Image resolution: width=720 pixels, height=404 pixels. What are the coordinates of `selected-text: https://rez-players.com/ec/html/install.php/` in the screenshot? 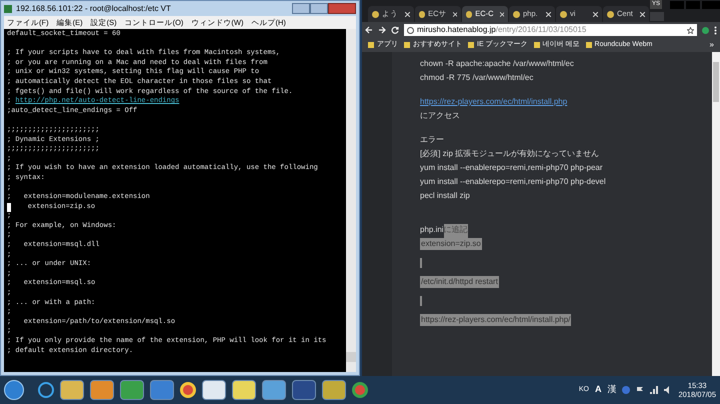 It's located at (496, 320).